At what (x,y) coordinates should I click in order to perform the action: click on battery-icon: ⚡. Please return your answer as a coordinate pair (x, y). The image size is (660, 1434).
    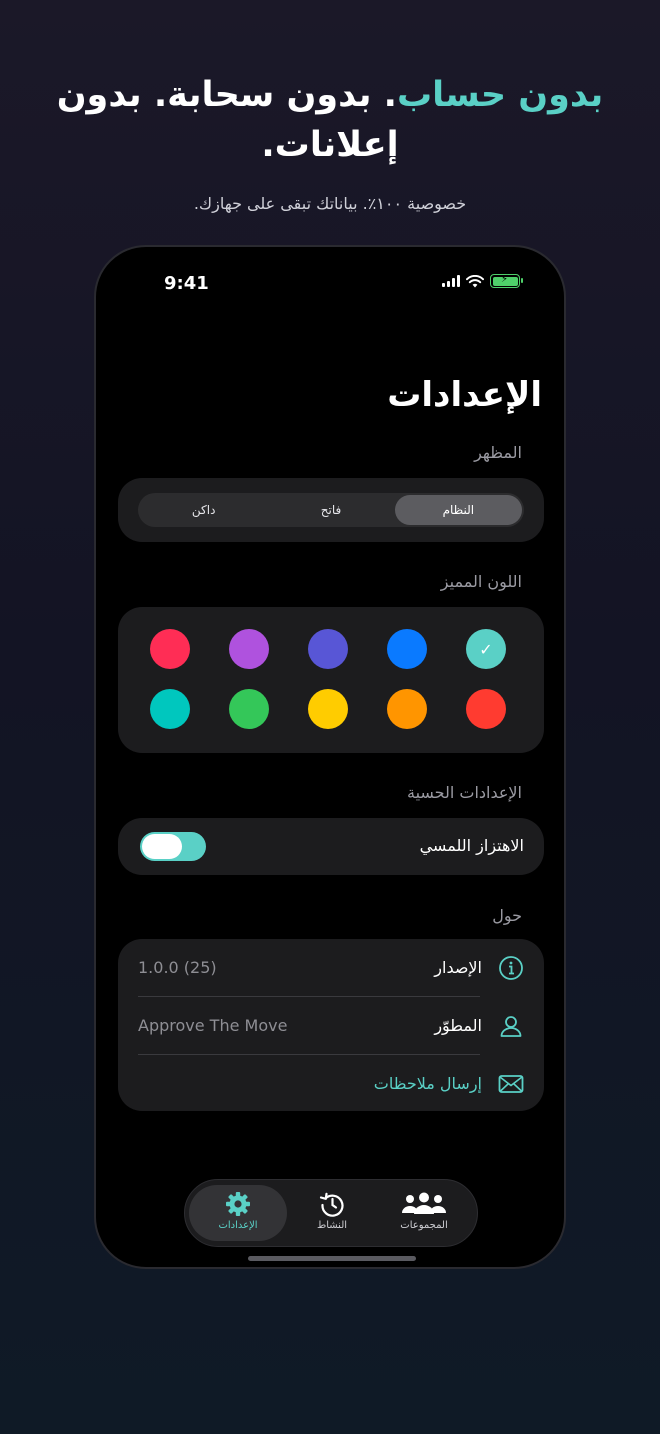
    Looking at the image, I should click on (506, 281).